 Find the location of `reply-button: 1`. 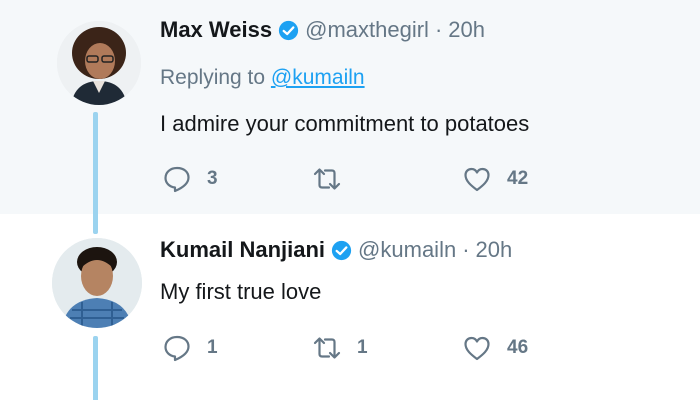

reply-button: 1 is located at coordinates (190, 348).